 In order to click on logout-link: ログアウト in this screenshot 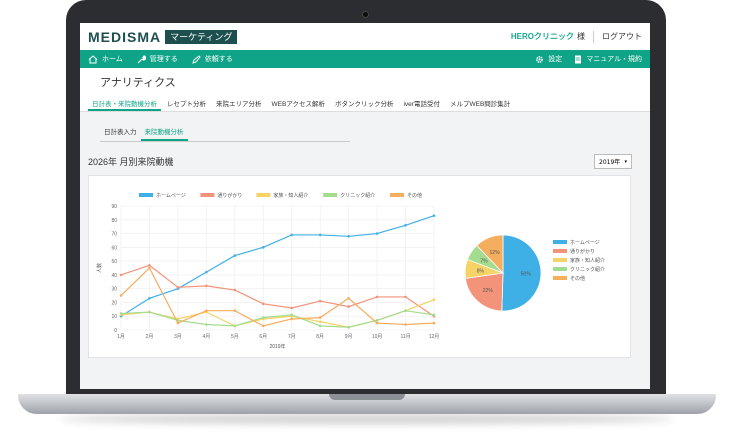, I will do `click(622, 36)`.